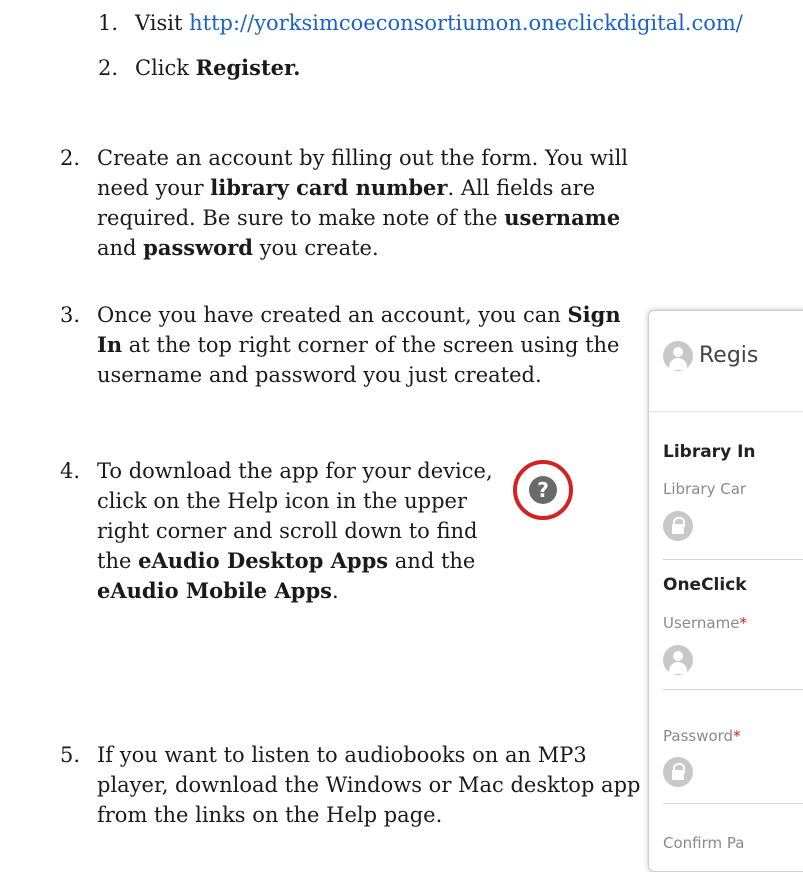 Image resolution: width=803 pixels, height=872 pixels. I want to click on step-number: 2., so click(70, 158).